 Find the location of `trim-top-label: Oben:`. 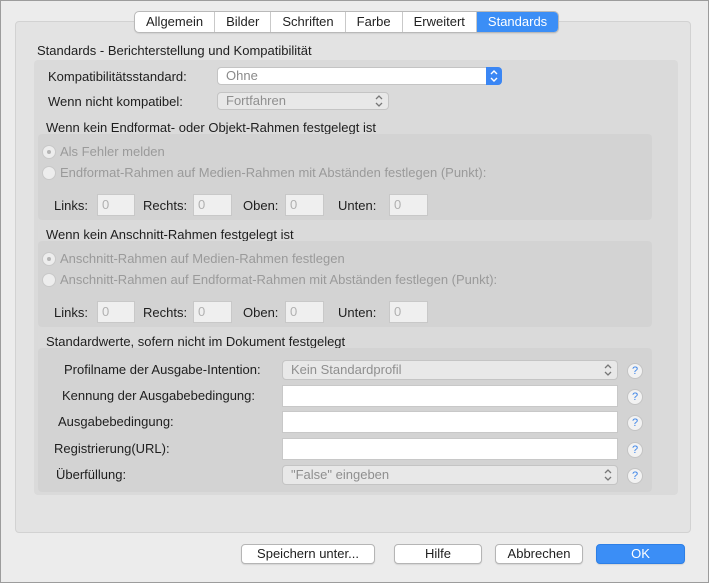

trim-top-label: Oben: is located at coordinates (261, 205).